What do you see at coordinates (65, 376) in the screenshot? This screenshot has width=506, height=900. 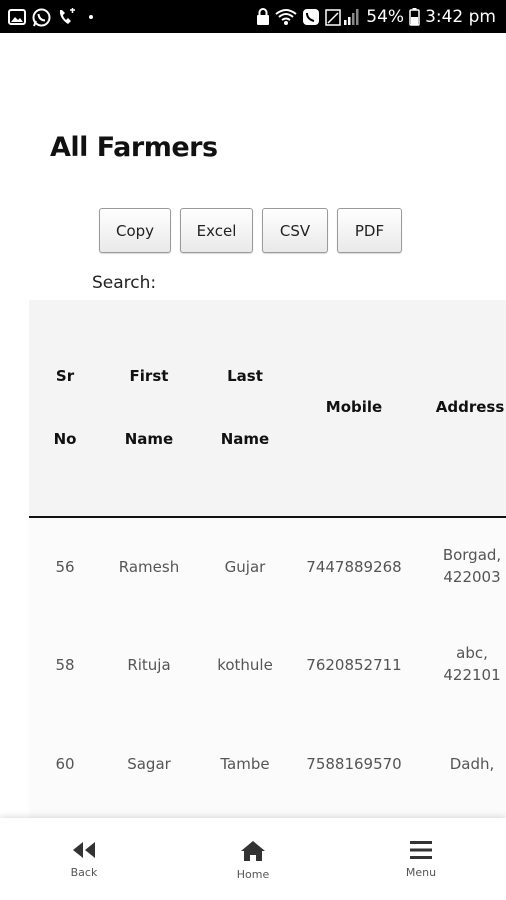 I see `column-header-line: Sr` at bounding box center [65, 376].